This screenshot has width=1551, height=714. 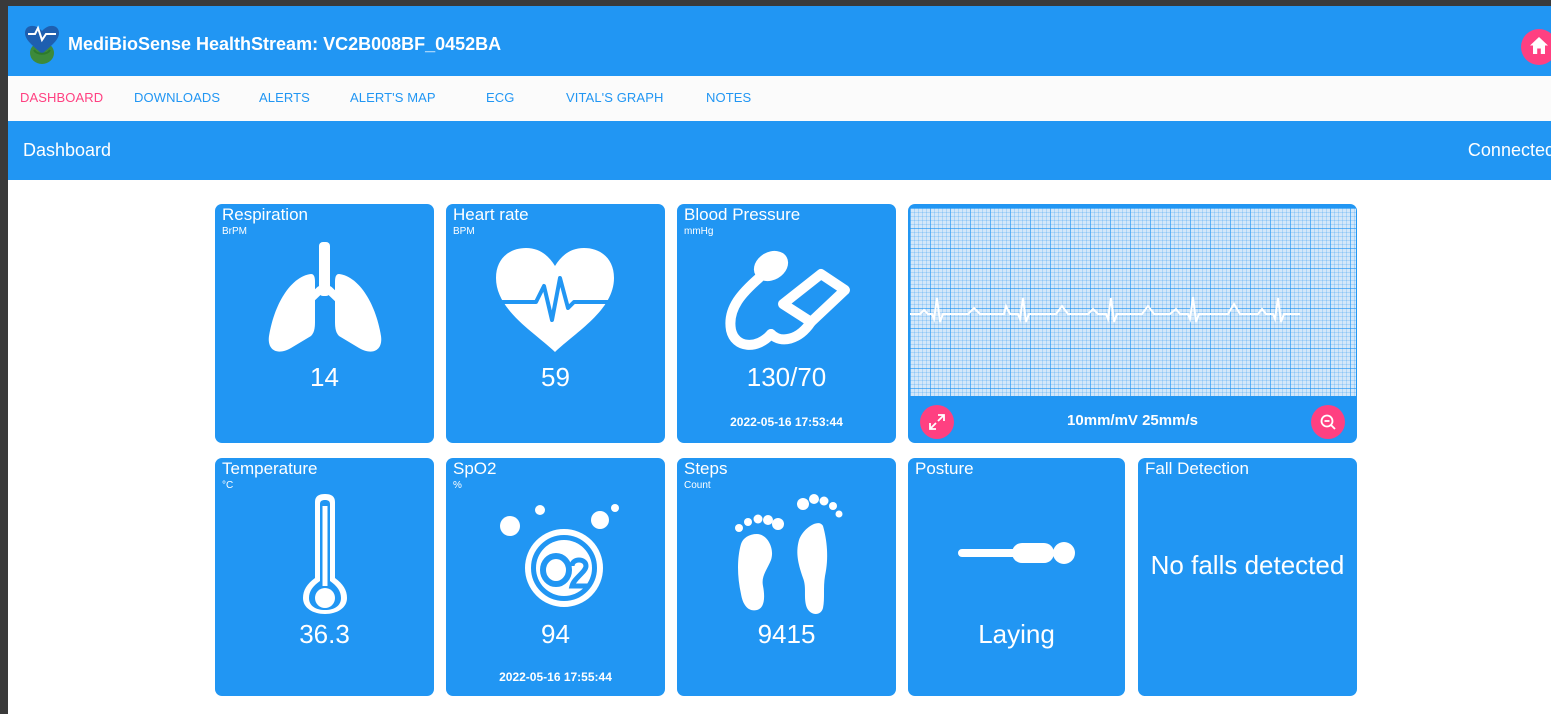 I want to click on respiration-card: Respiration BrPM 14, so click(x=324, y=323).